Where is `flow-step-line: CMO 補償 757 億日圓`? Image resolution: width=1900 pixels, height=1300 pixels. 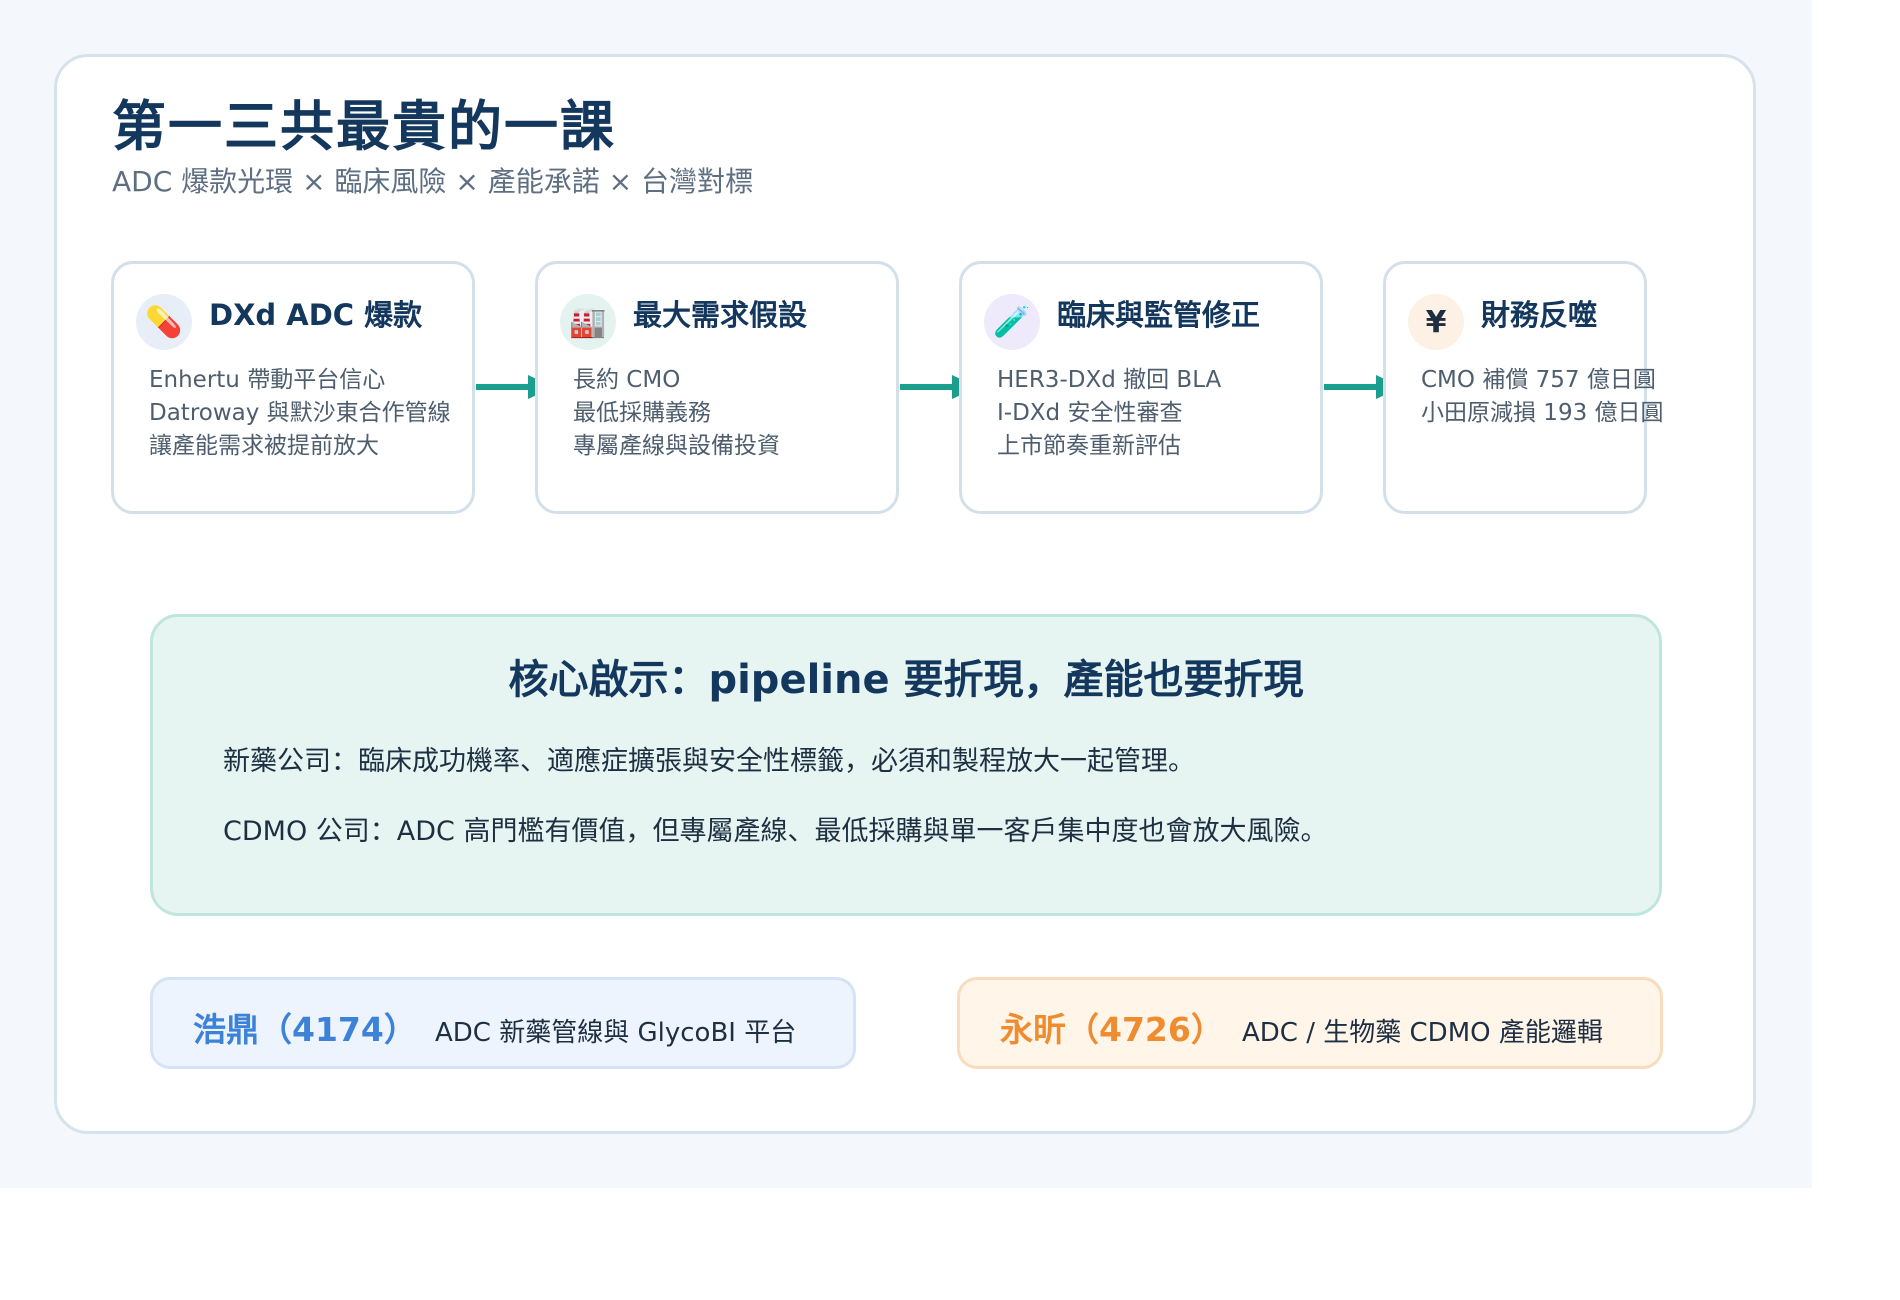
flow-step-line: CMO 補償 757 億日圓 is located at coordinates (1538, 380).